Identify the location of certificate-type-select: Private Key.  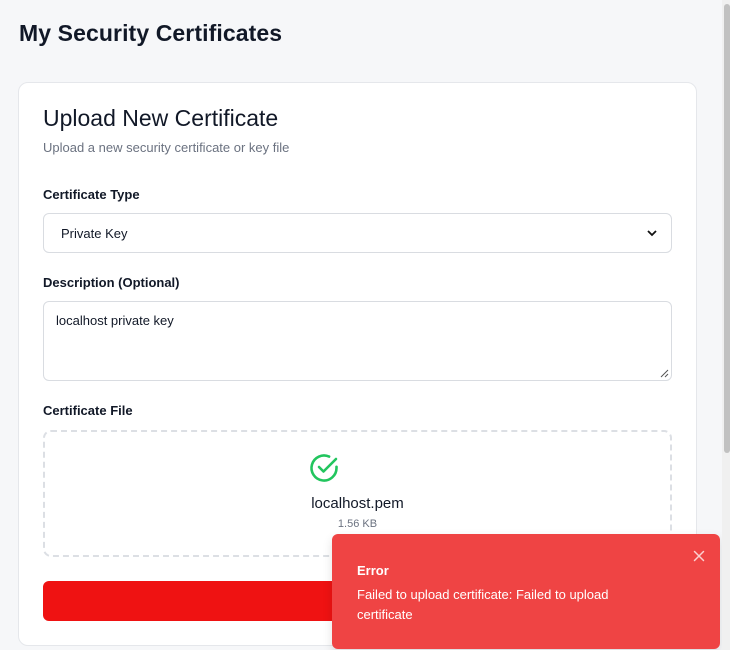
(357, 233).